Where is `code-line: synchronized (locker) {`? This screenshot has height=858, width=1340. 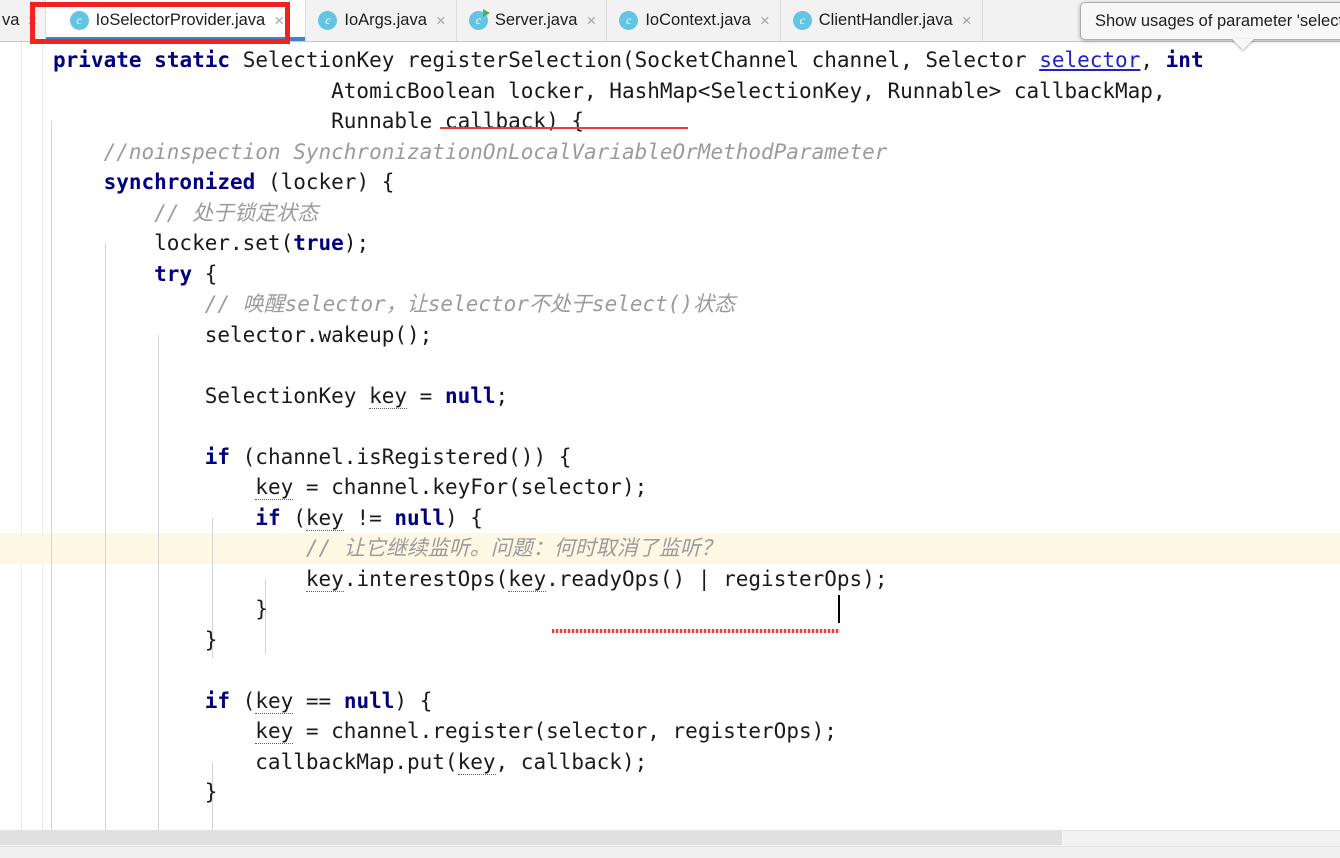
code-line: synchronized (locker) { is located at coordinates (197, 182).